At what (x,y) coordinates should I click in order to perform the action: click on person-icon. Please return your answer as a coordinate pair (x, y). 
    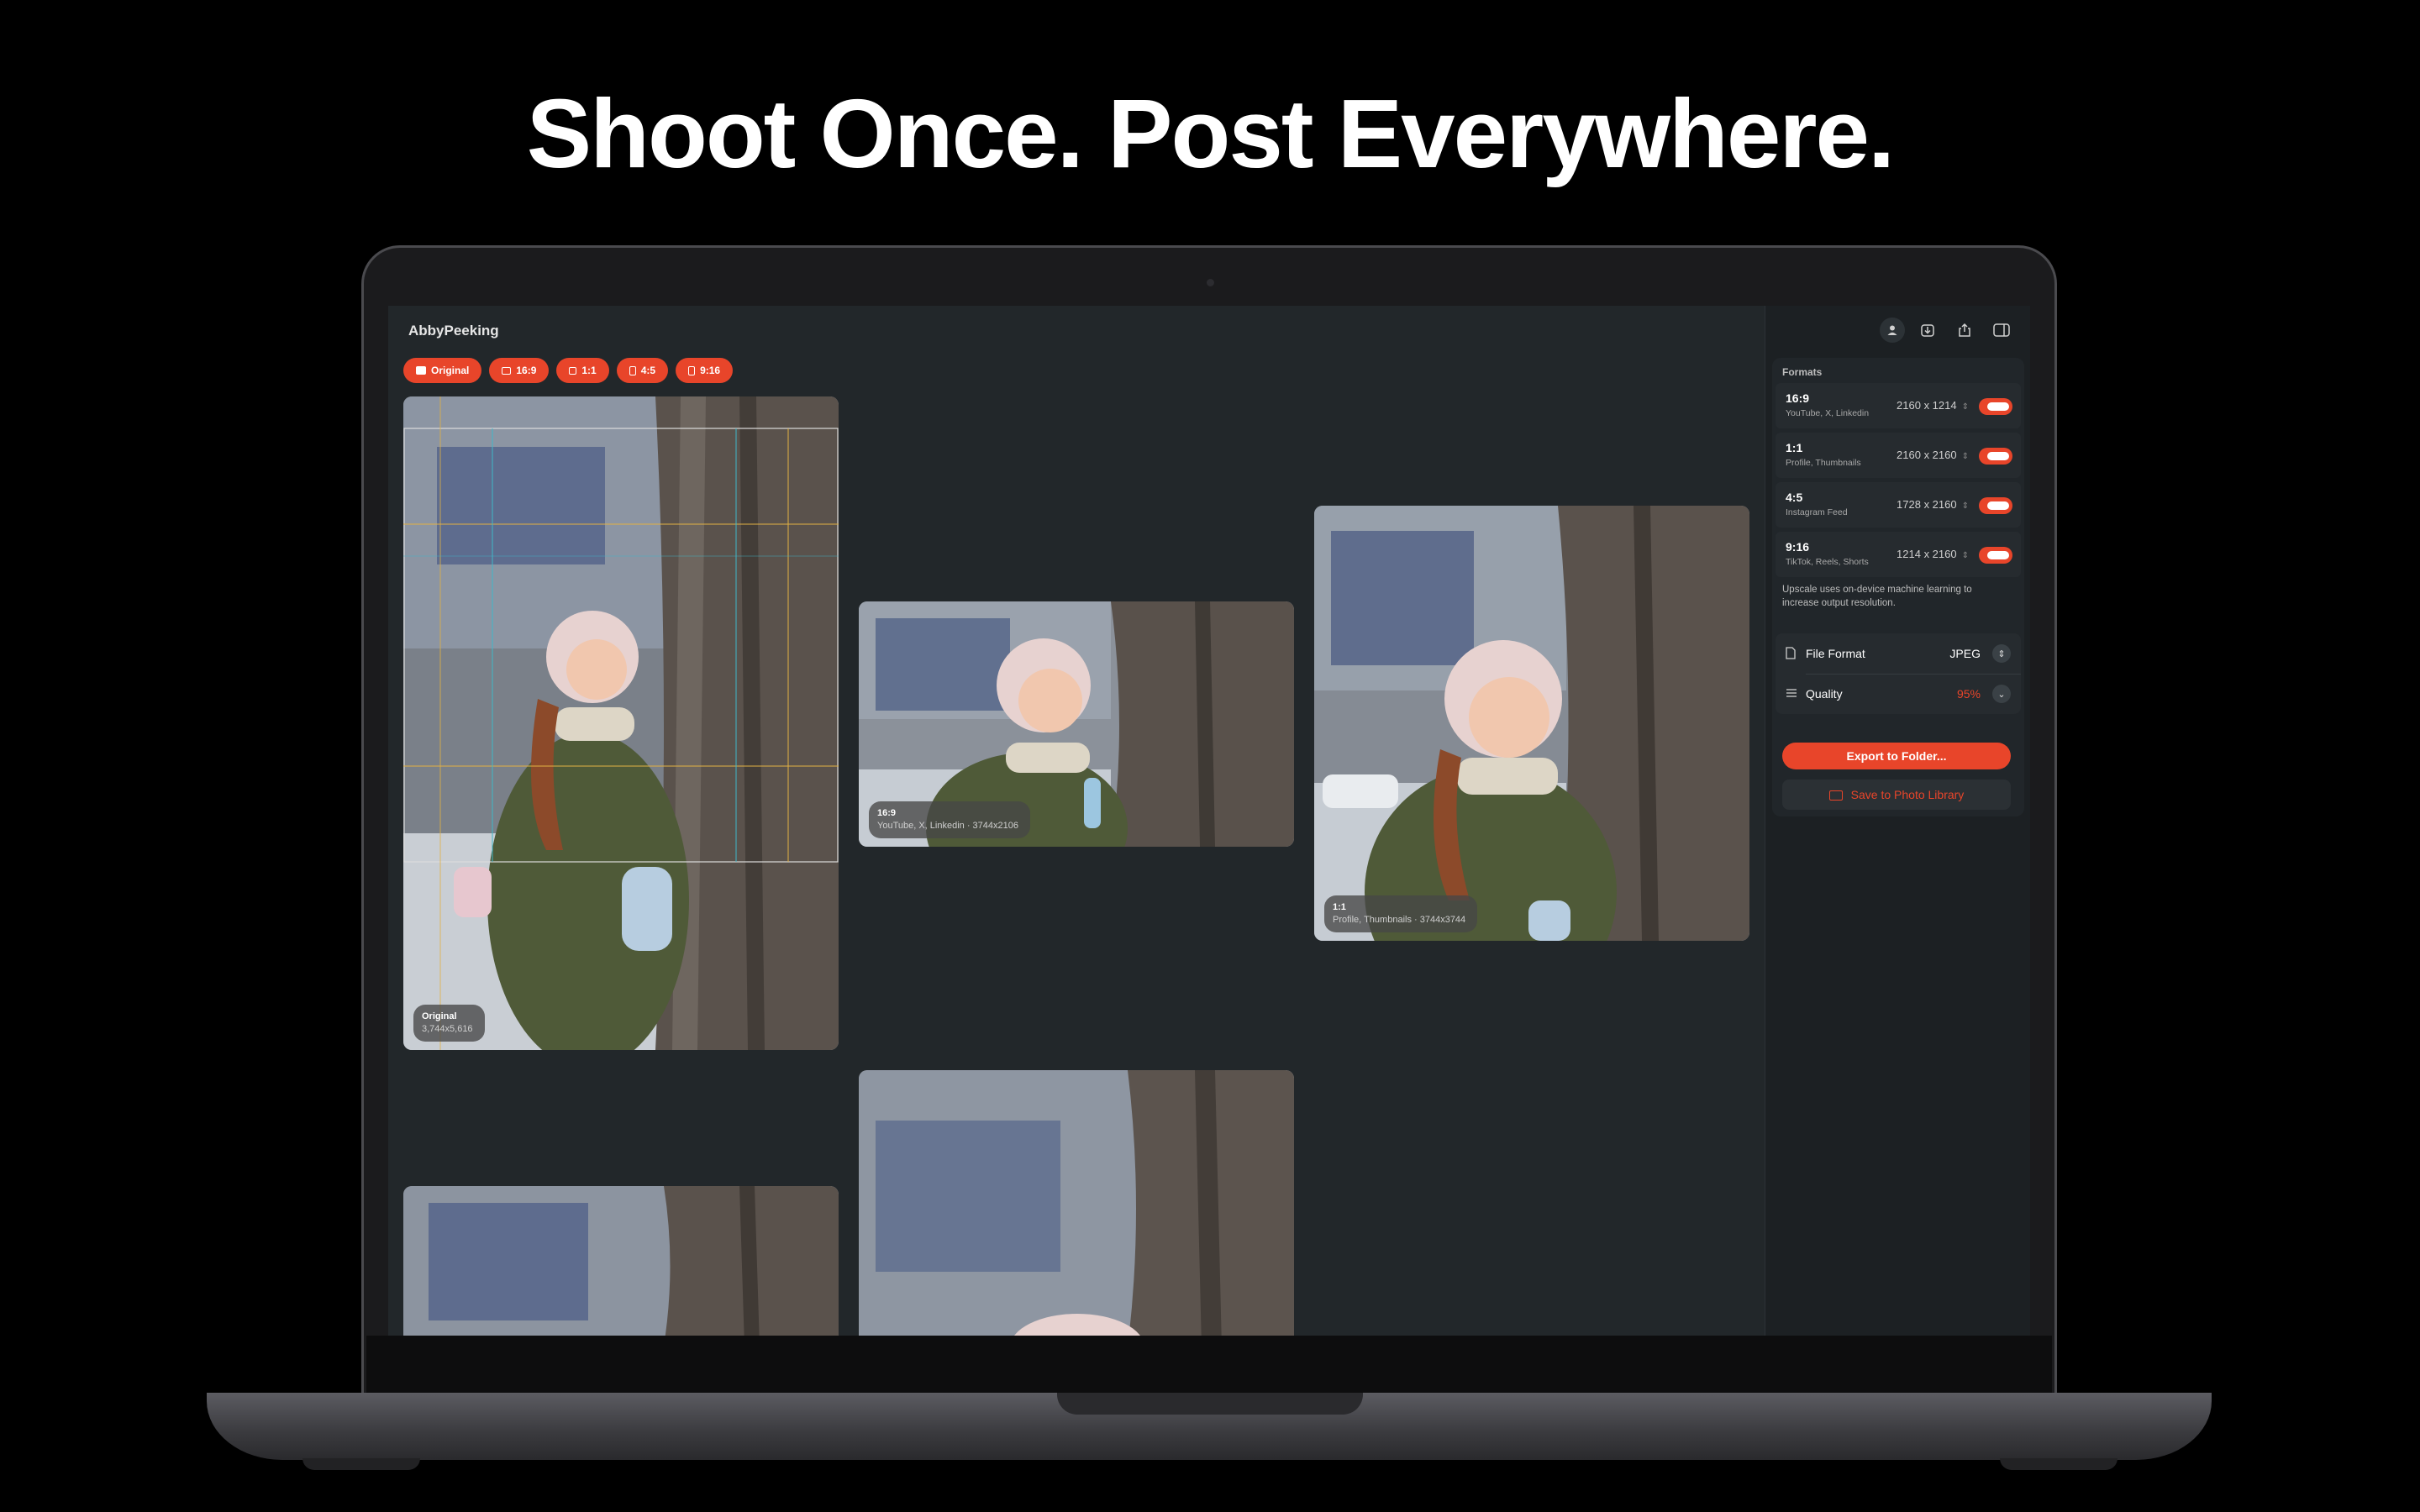
    Looking at the image, I should click on (1892, 330).